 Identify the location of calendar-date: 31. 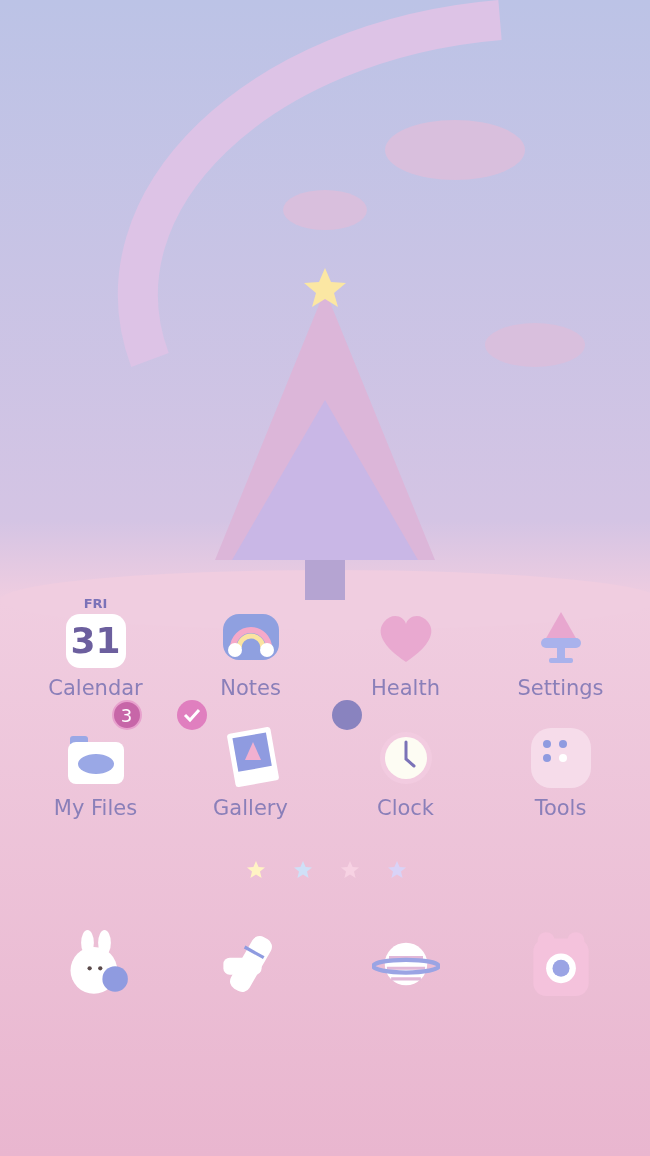
(95, 641).